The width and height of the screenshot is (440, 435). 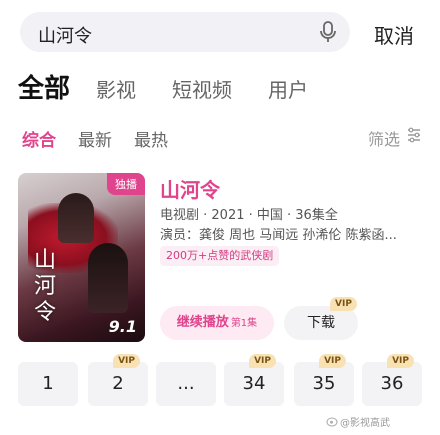 What do you see at coordinates (394, 34) in the screenshot?
I see `cancel-button: 取消` at bounding box center [394, 34].